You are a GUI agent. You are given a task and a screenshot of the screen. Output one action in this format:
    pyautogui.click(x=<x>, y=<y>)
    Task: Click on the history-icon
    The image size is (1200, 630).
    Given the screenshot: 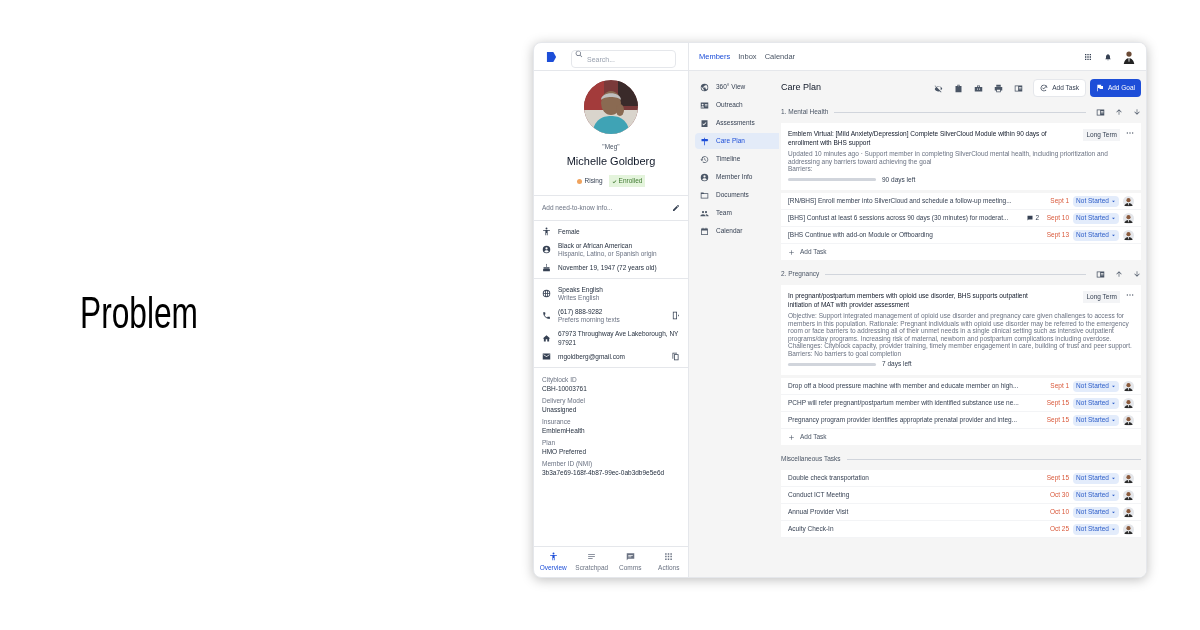 What is the action you would take?
    pyautogui.click(x=704, y=159)
    